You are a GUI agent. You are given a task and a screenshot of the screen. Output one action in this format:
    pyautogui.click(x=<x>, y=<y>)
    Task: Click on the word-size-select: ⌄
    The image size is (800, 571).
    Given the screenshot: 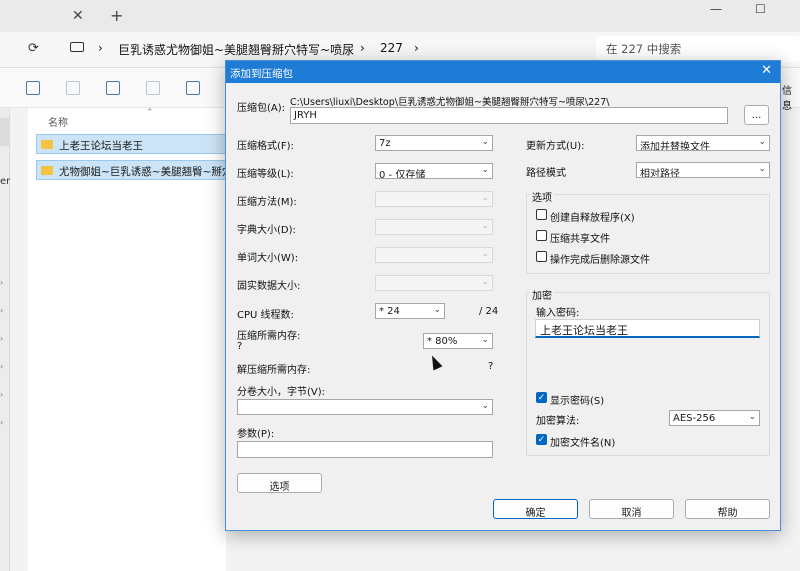 What is the action you would take?
    pyautogui.click(x=434, y=255)
    